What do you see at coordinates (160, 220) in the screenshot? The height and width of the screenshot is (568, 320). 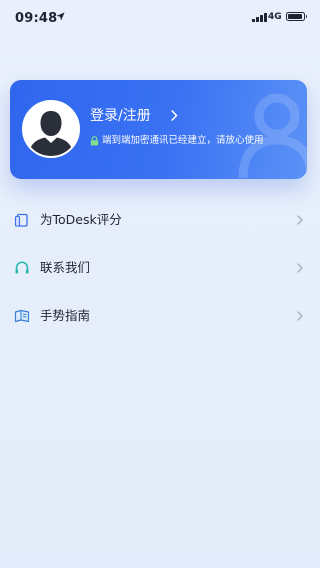 I see `menu-item-rate: 为ToDesk评分` at bounding box center [160, 220].